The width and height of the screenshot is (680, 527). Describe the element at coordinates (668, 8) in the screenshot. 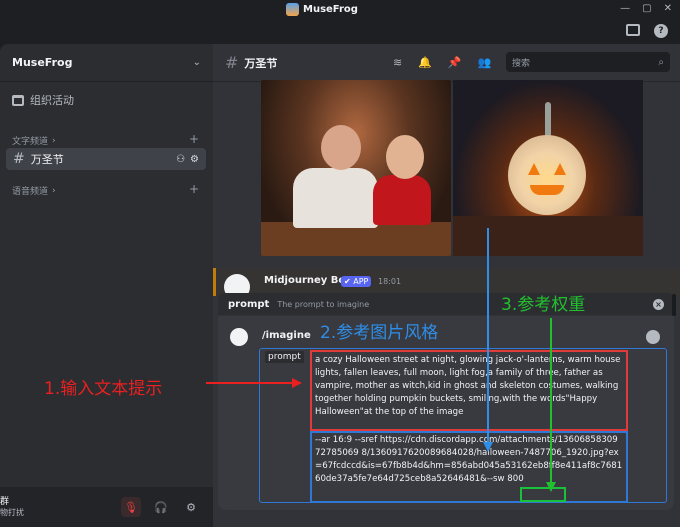

I see `close-icon: ✕` at that location.